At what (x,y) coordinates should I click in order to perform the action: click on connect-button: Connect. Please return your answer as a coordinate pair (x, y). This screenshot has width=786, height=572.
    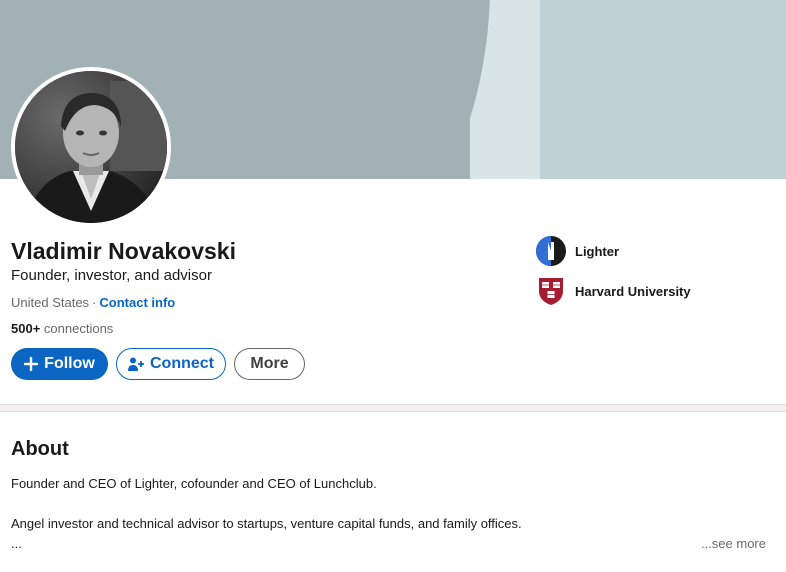
    Looking at the image, I should click on (171, 364).